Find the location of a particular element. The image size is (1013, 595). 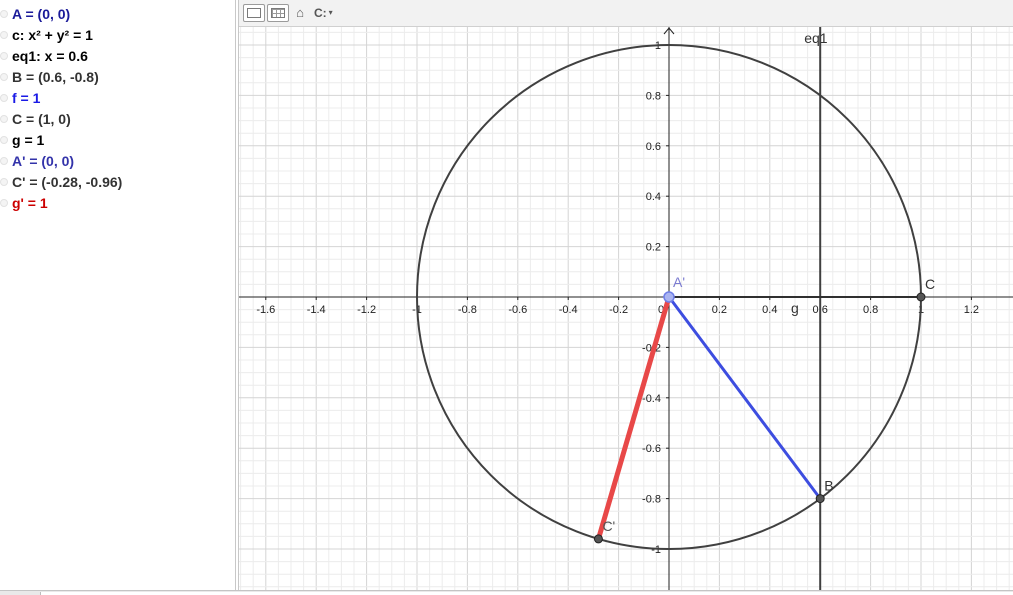

point-C is located at coordinates (921, 297).